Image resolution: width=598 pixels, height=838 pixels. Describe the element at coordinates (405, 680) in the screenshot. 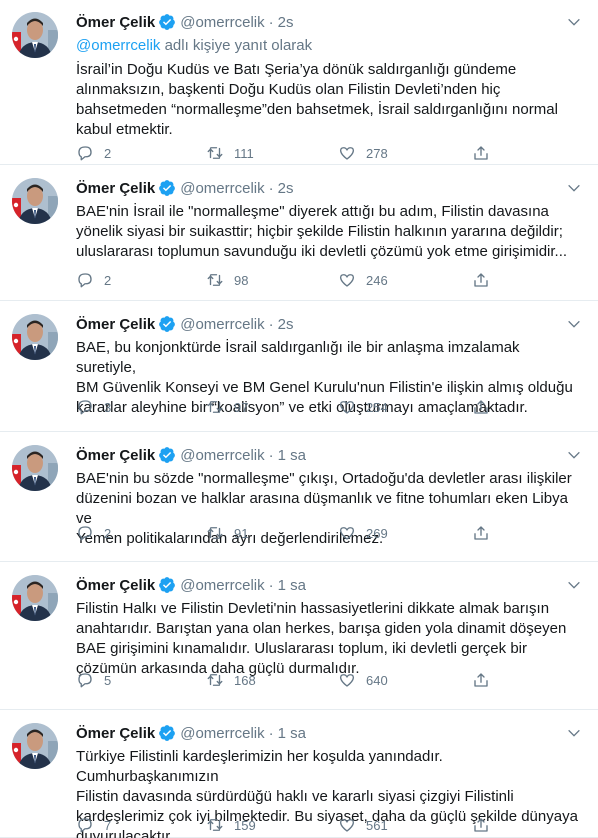

I see `like-button: 640` at that location.